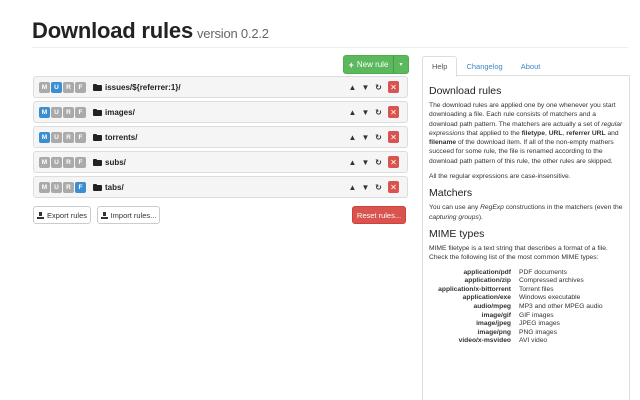 The height and width of the screenshot is (400, 640). Describe the element at coordinates (494, 332) in the screenshot. I see `mime-type: image/png` at that location.